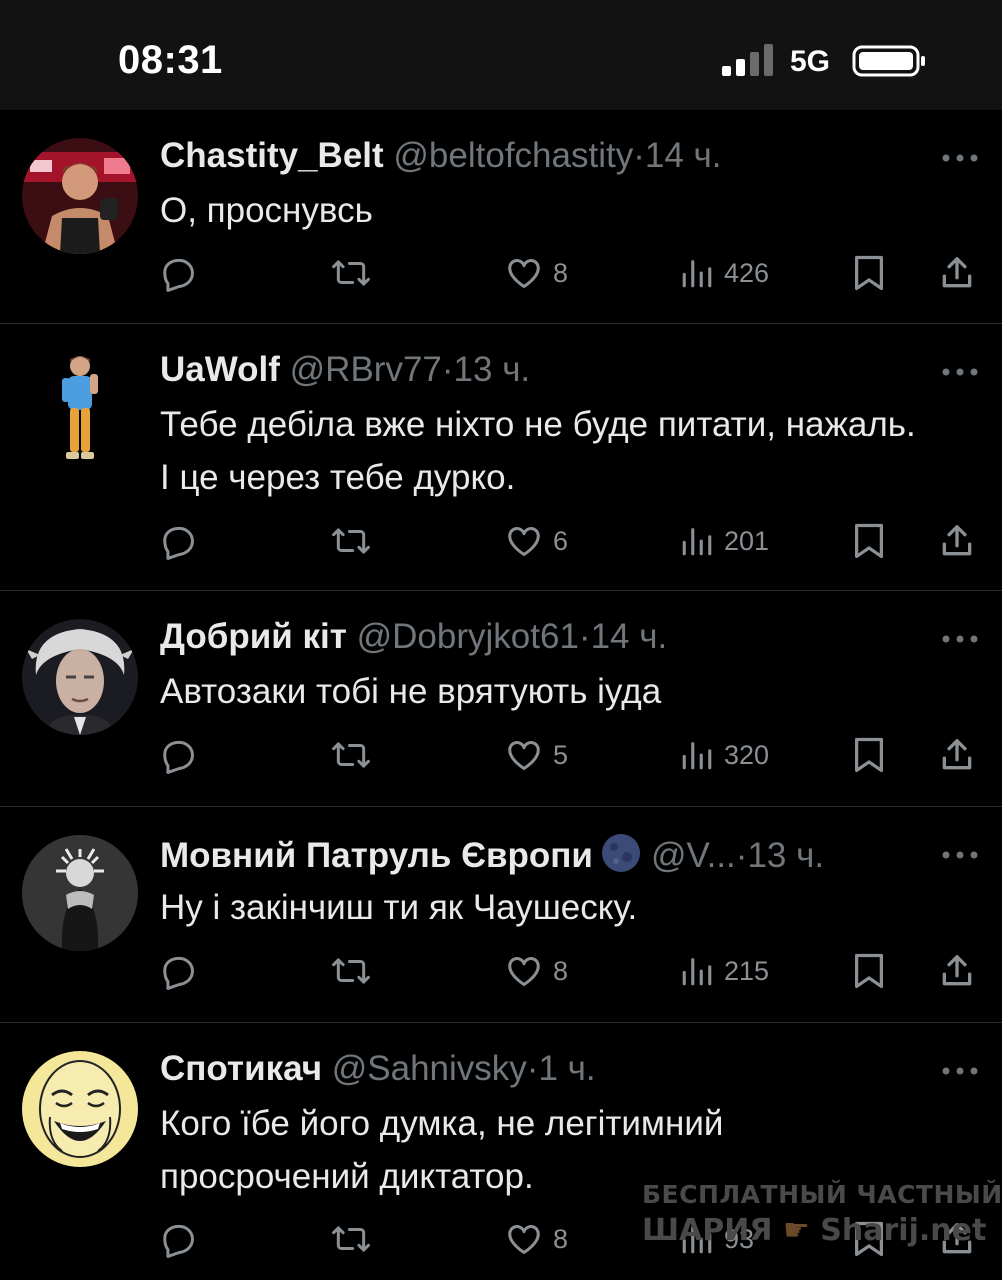  I want to click on views-count: 215, so click(747, 970).